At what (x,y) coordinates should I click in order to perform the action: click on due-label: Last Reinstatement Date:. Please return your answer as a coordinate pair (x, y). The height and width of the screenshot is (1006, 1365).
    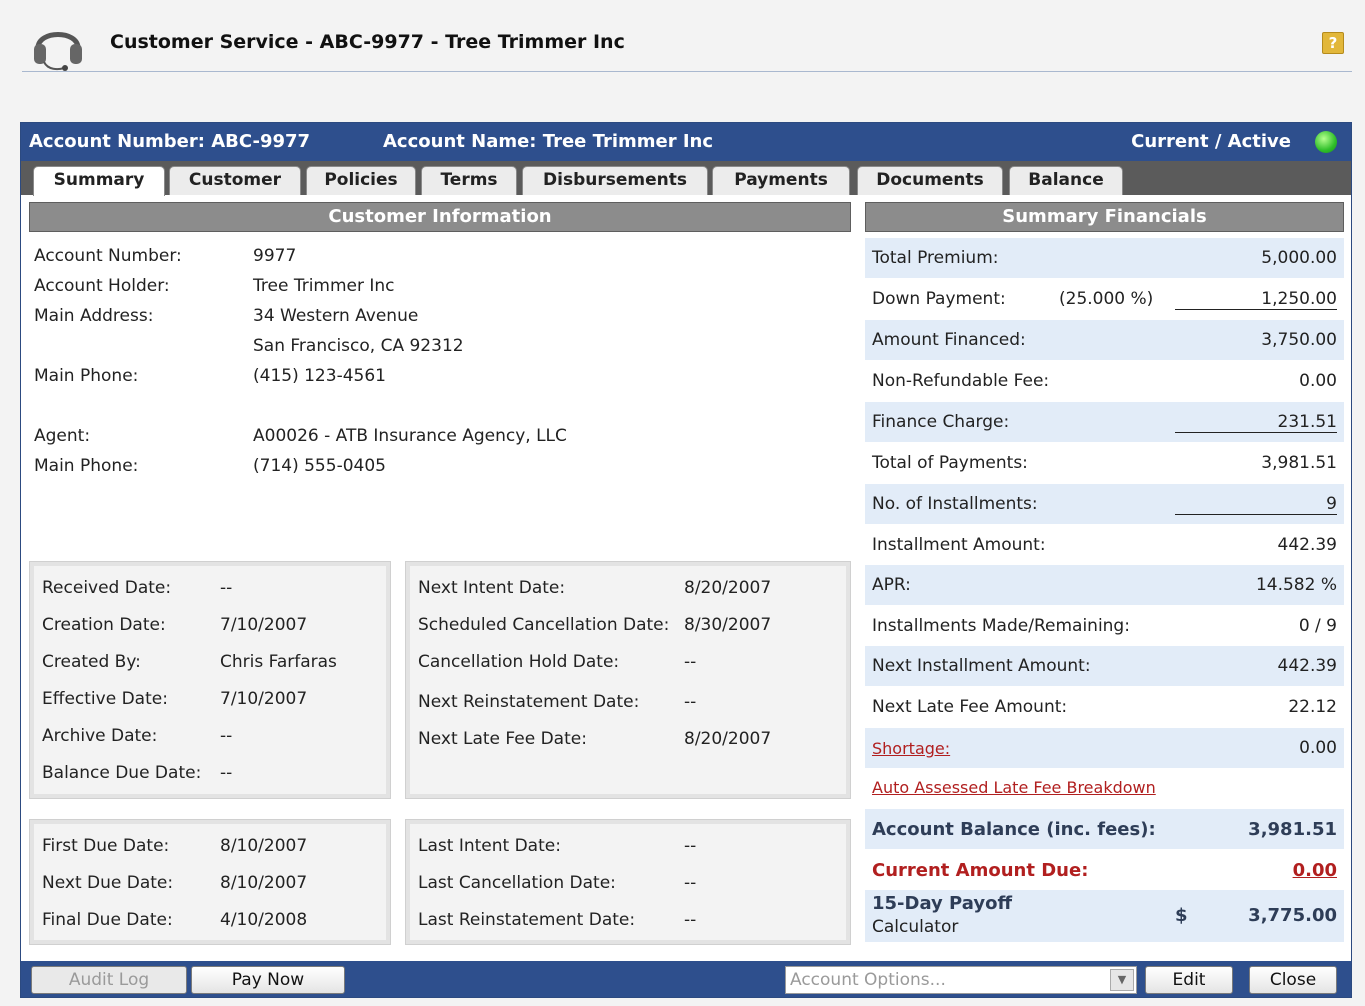
    Looking at the image, I should click on (527, 920).